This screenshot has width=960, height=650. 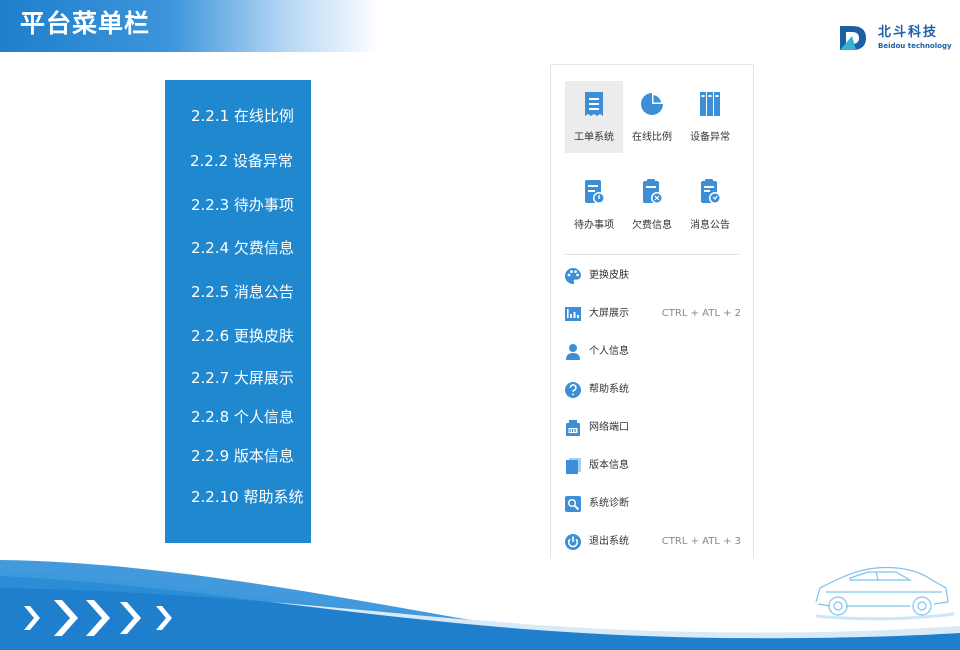 I want to click on grid-tile-label: 在线比例, so click(x=652, y=137).